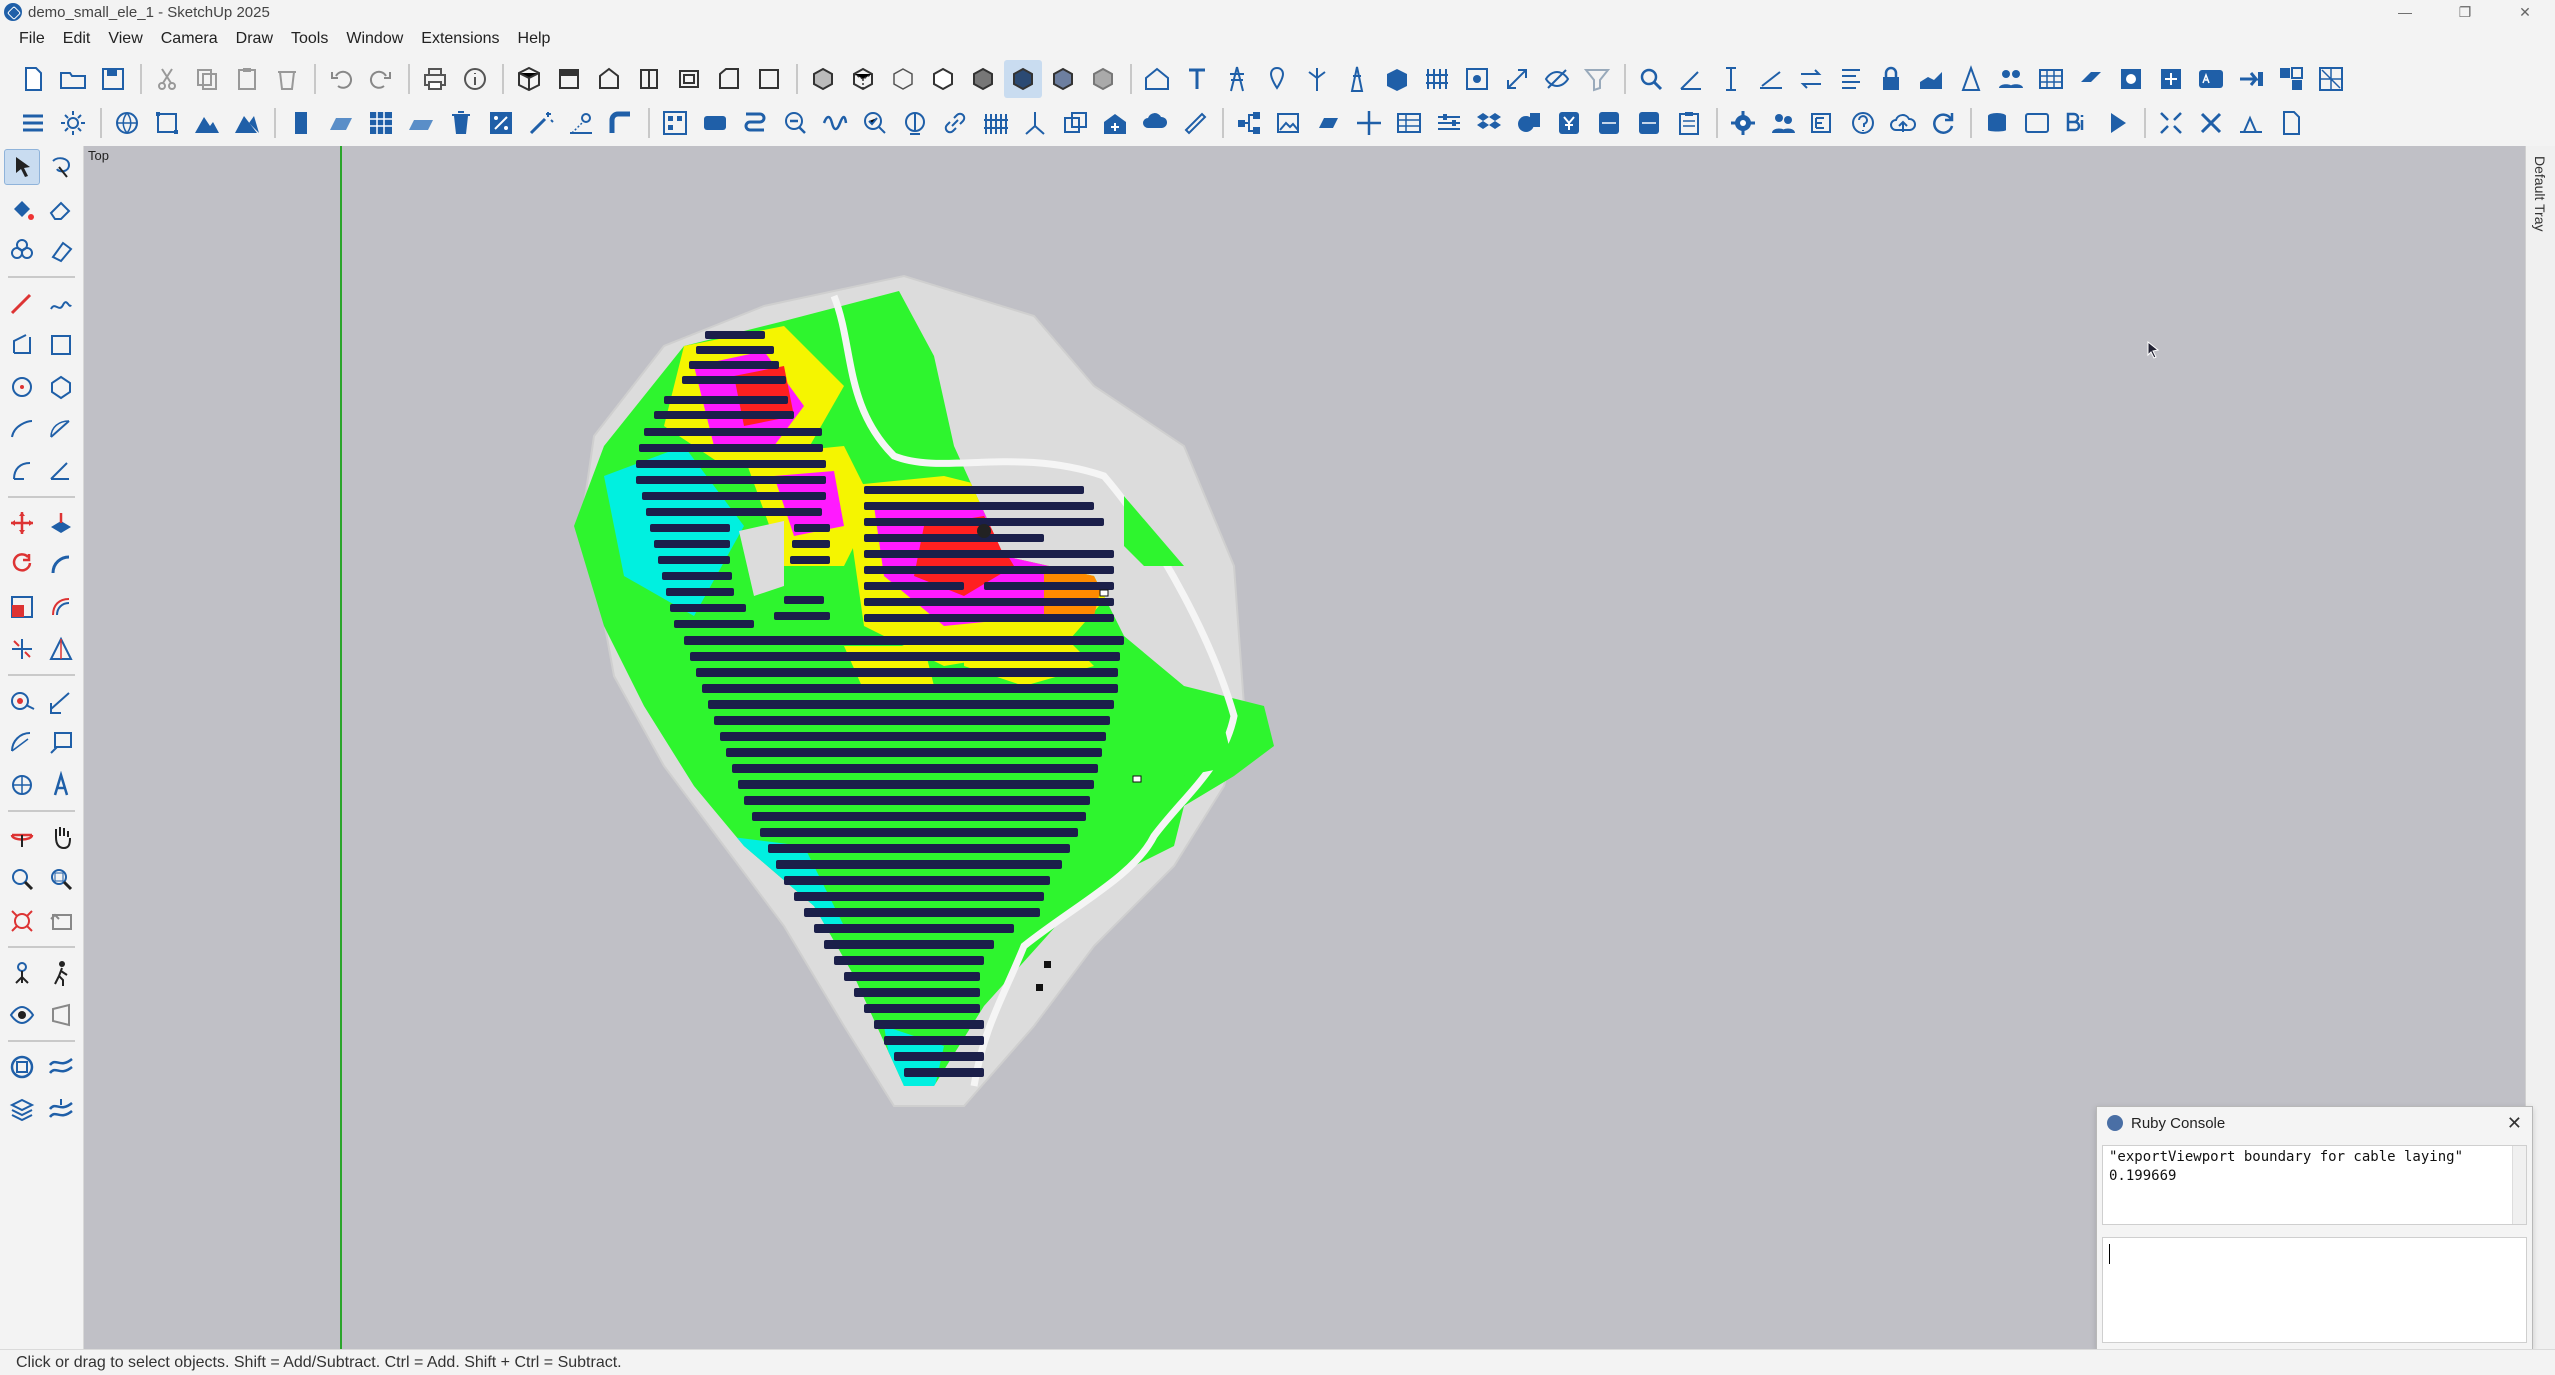 The image size is (2555, 1375). I want to click on search-icon, so click(1651, 79).